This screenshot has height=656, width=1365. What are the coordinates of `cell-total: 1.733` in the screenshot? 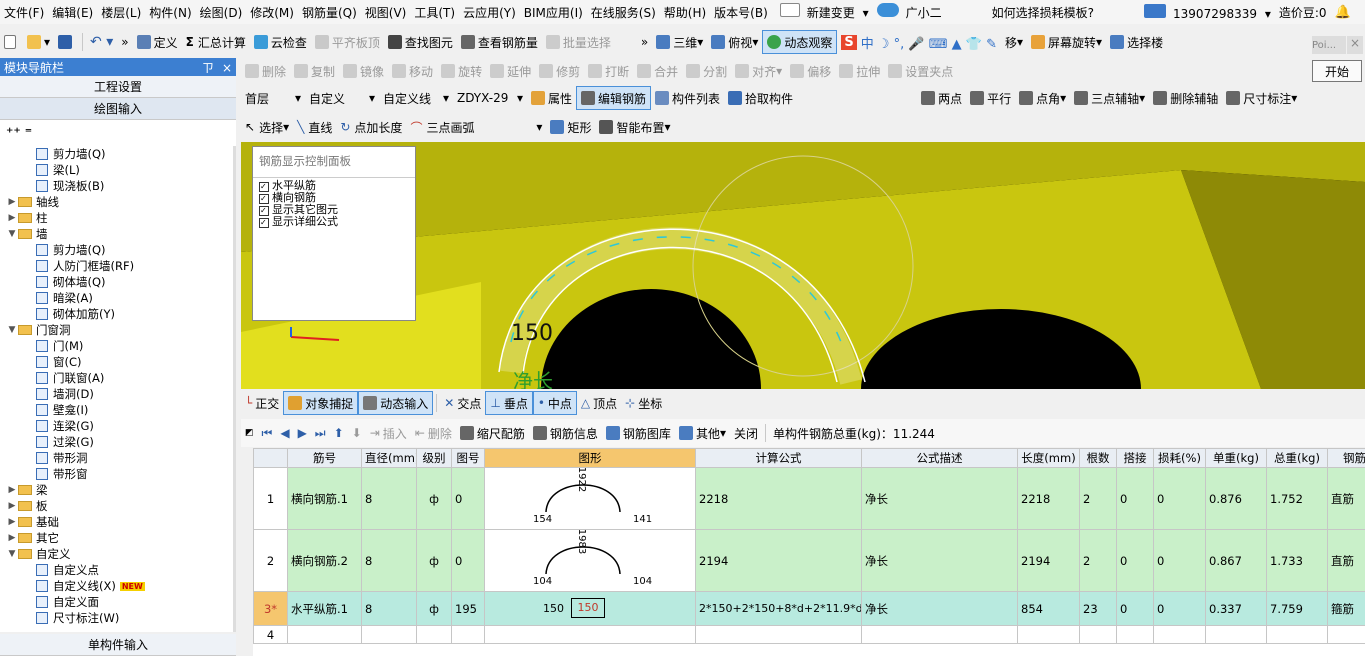 It's located at (1297, 560).